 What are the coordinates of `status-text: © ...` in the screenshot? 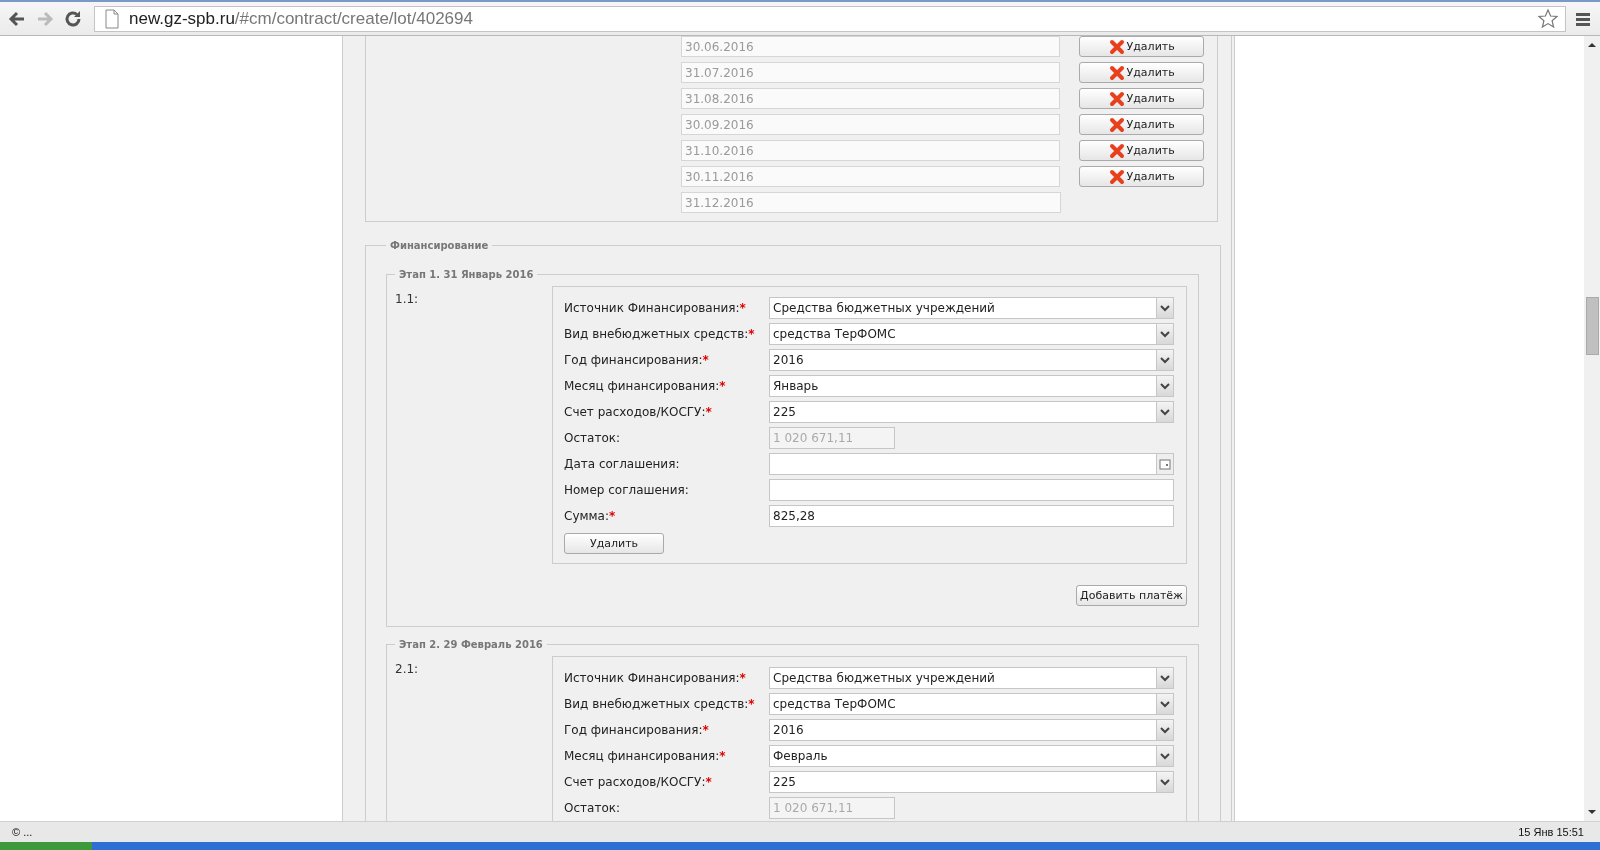 It's located at (22, 832).